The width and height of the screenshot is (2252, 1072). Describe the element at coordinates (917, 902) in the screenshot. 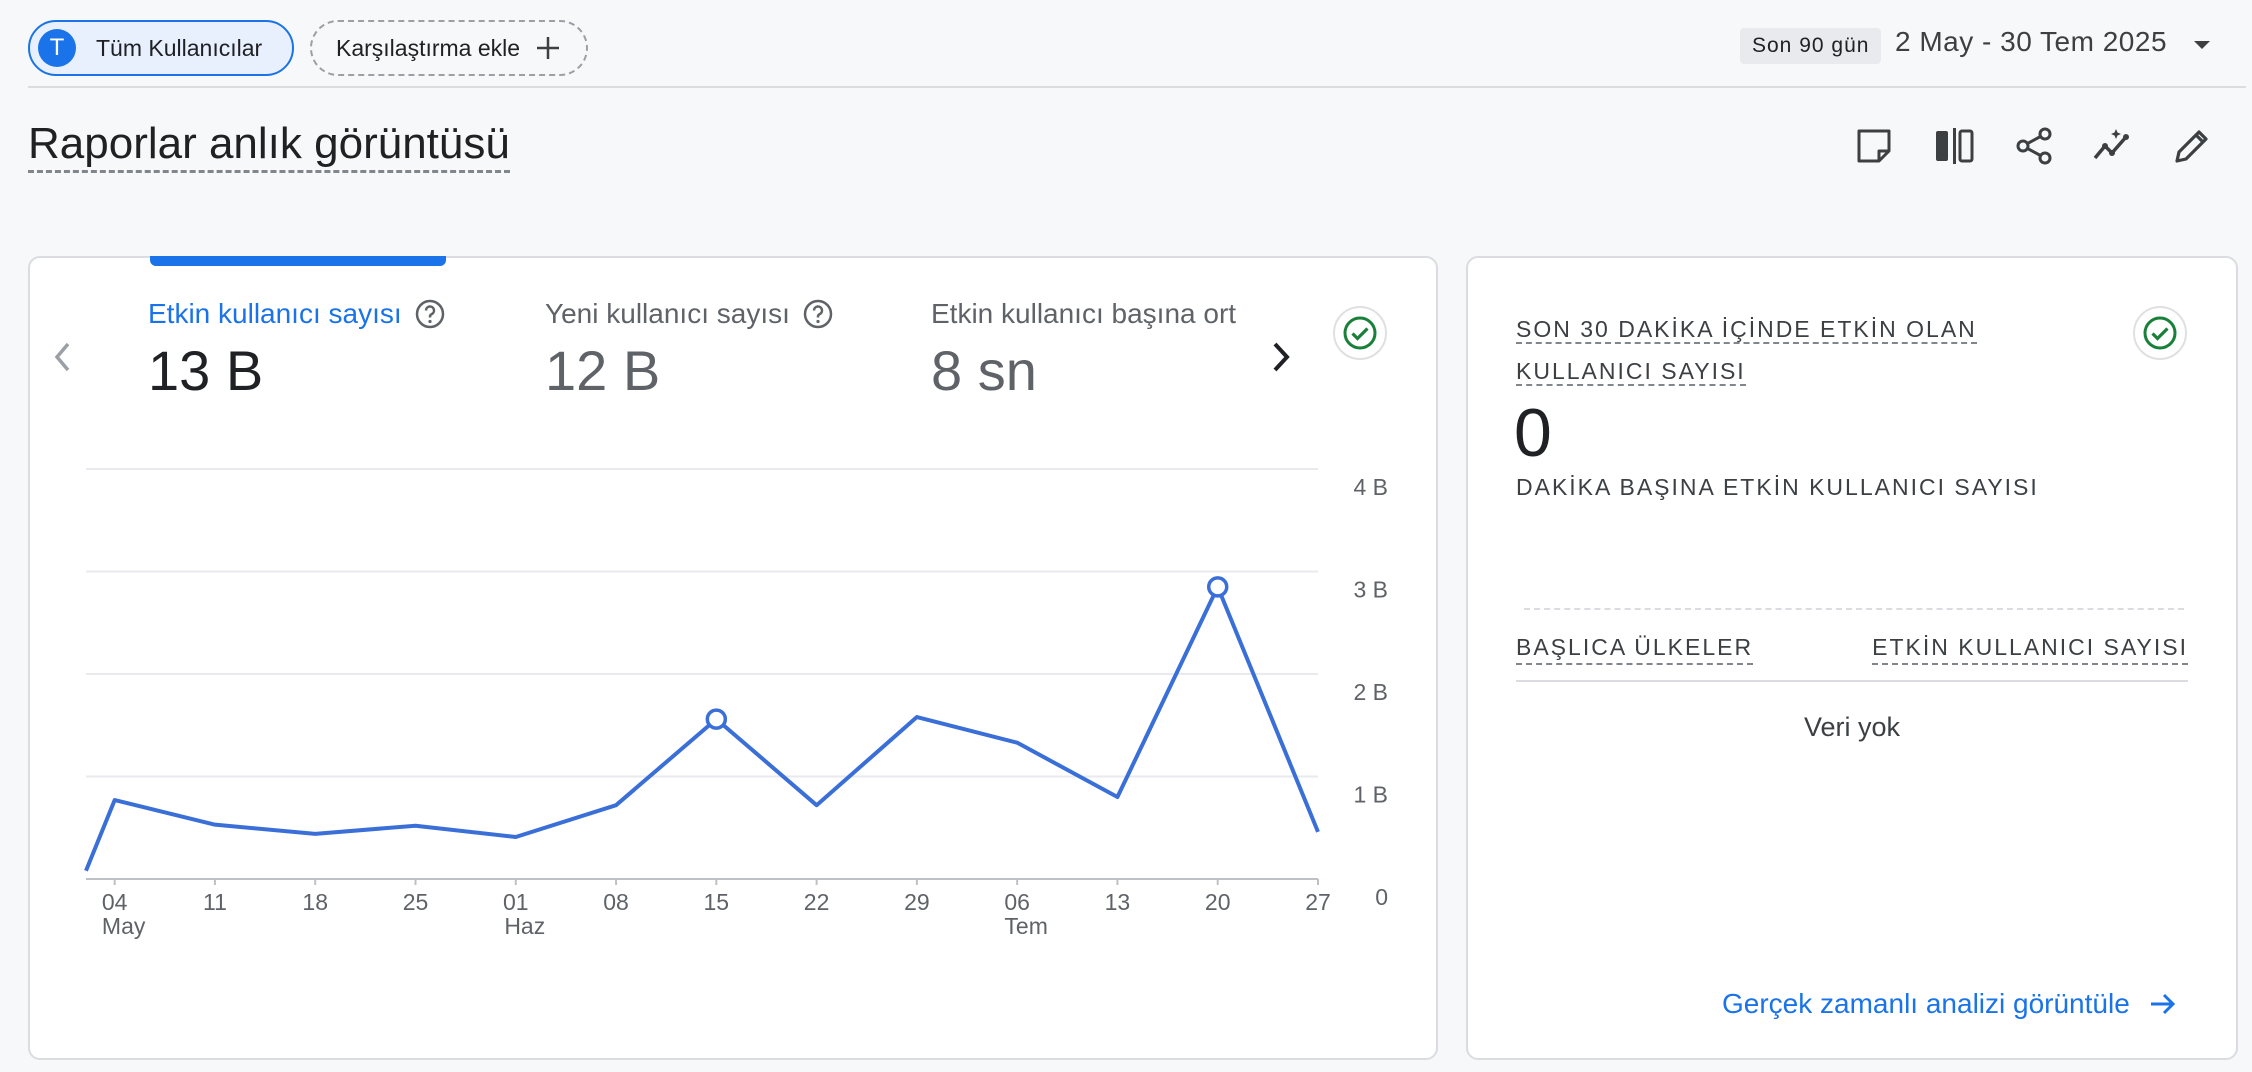

I see `x-tick-label: 29` at that location.